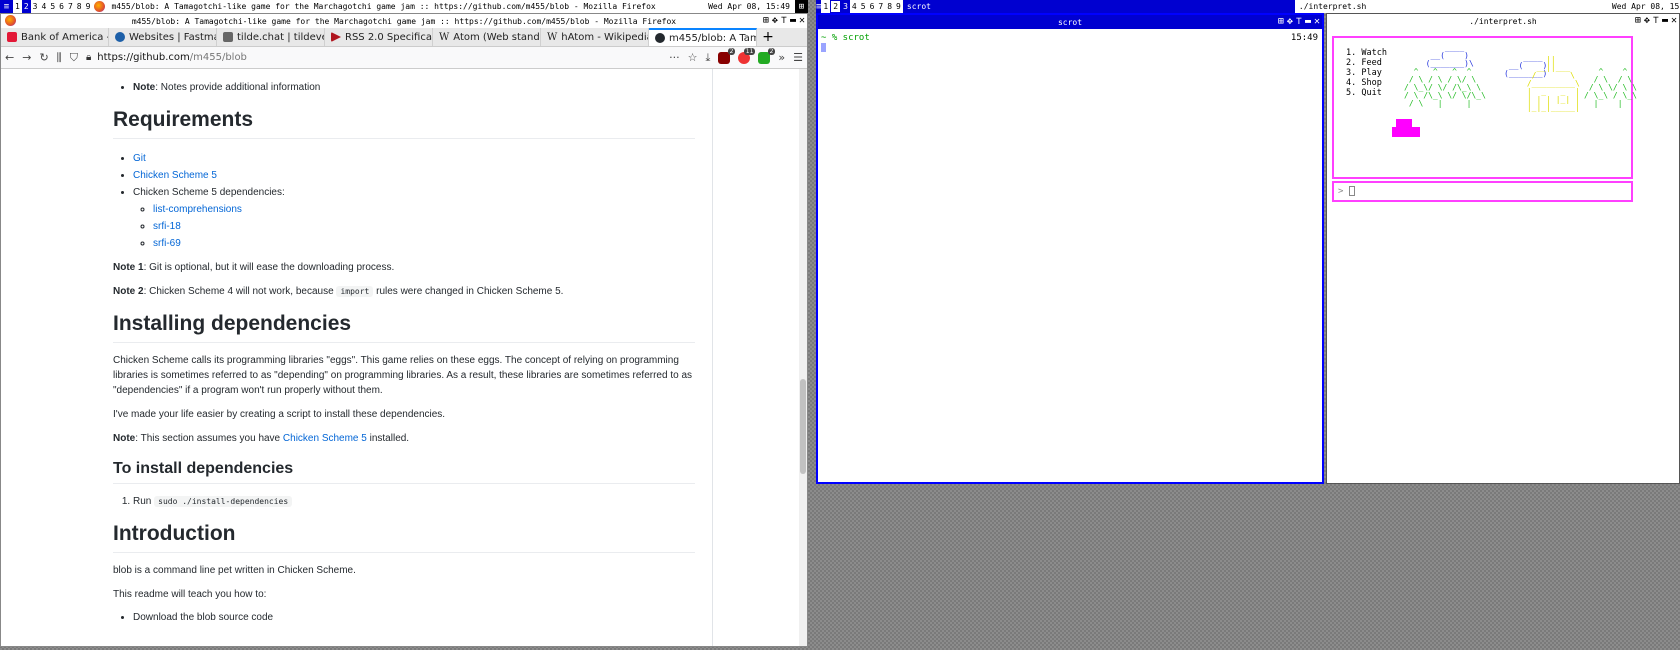 This screenshot has height=650, width=1680. Describe the element at coordinates (271, 37) in the screenshot. I see `tab-tilde-chat: tilde.chat | tildevers` at that location.